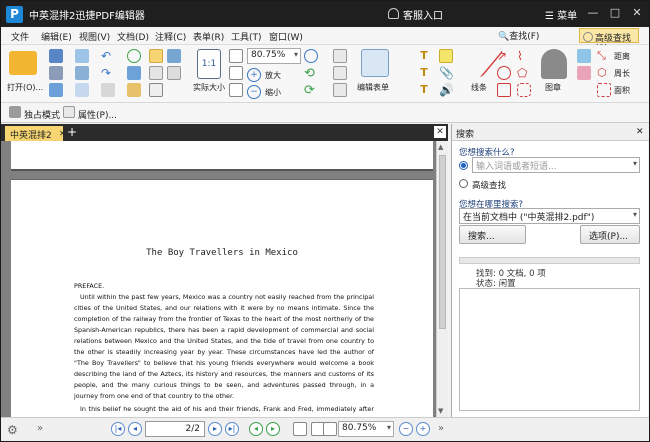 The width and height of the screenshot is (650, 442). What do you see at coordinates (549, 216) in the screenshot?
I see `search-scope-select: 在当前文档中 ("中英混排2.pdf")` at bounding box center [549, 216].